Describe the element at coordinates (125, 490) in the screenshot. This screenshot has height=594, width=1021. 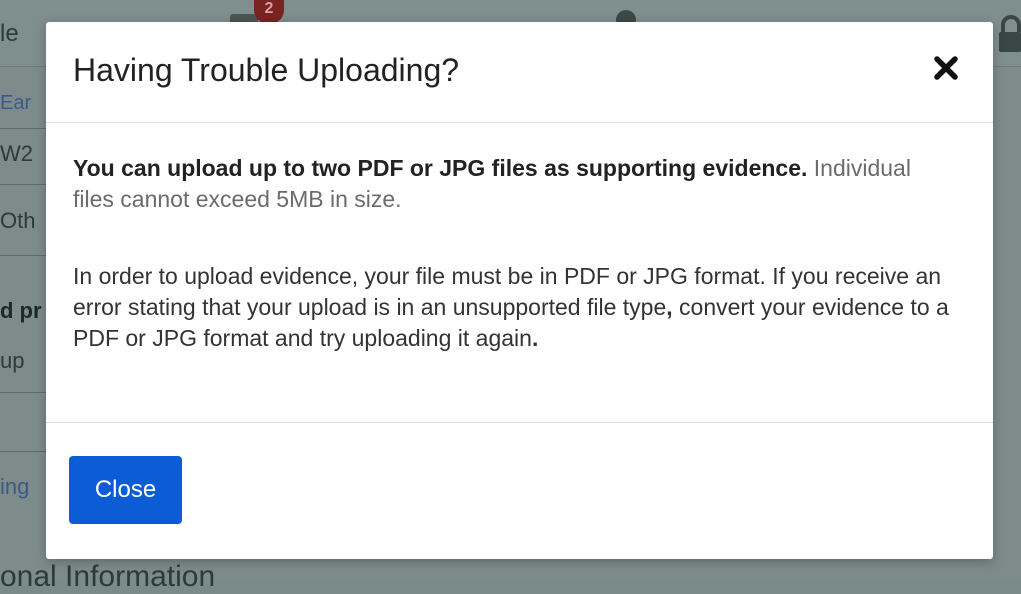
I see `close-button: Close` at that location.